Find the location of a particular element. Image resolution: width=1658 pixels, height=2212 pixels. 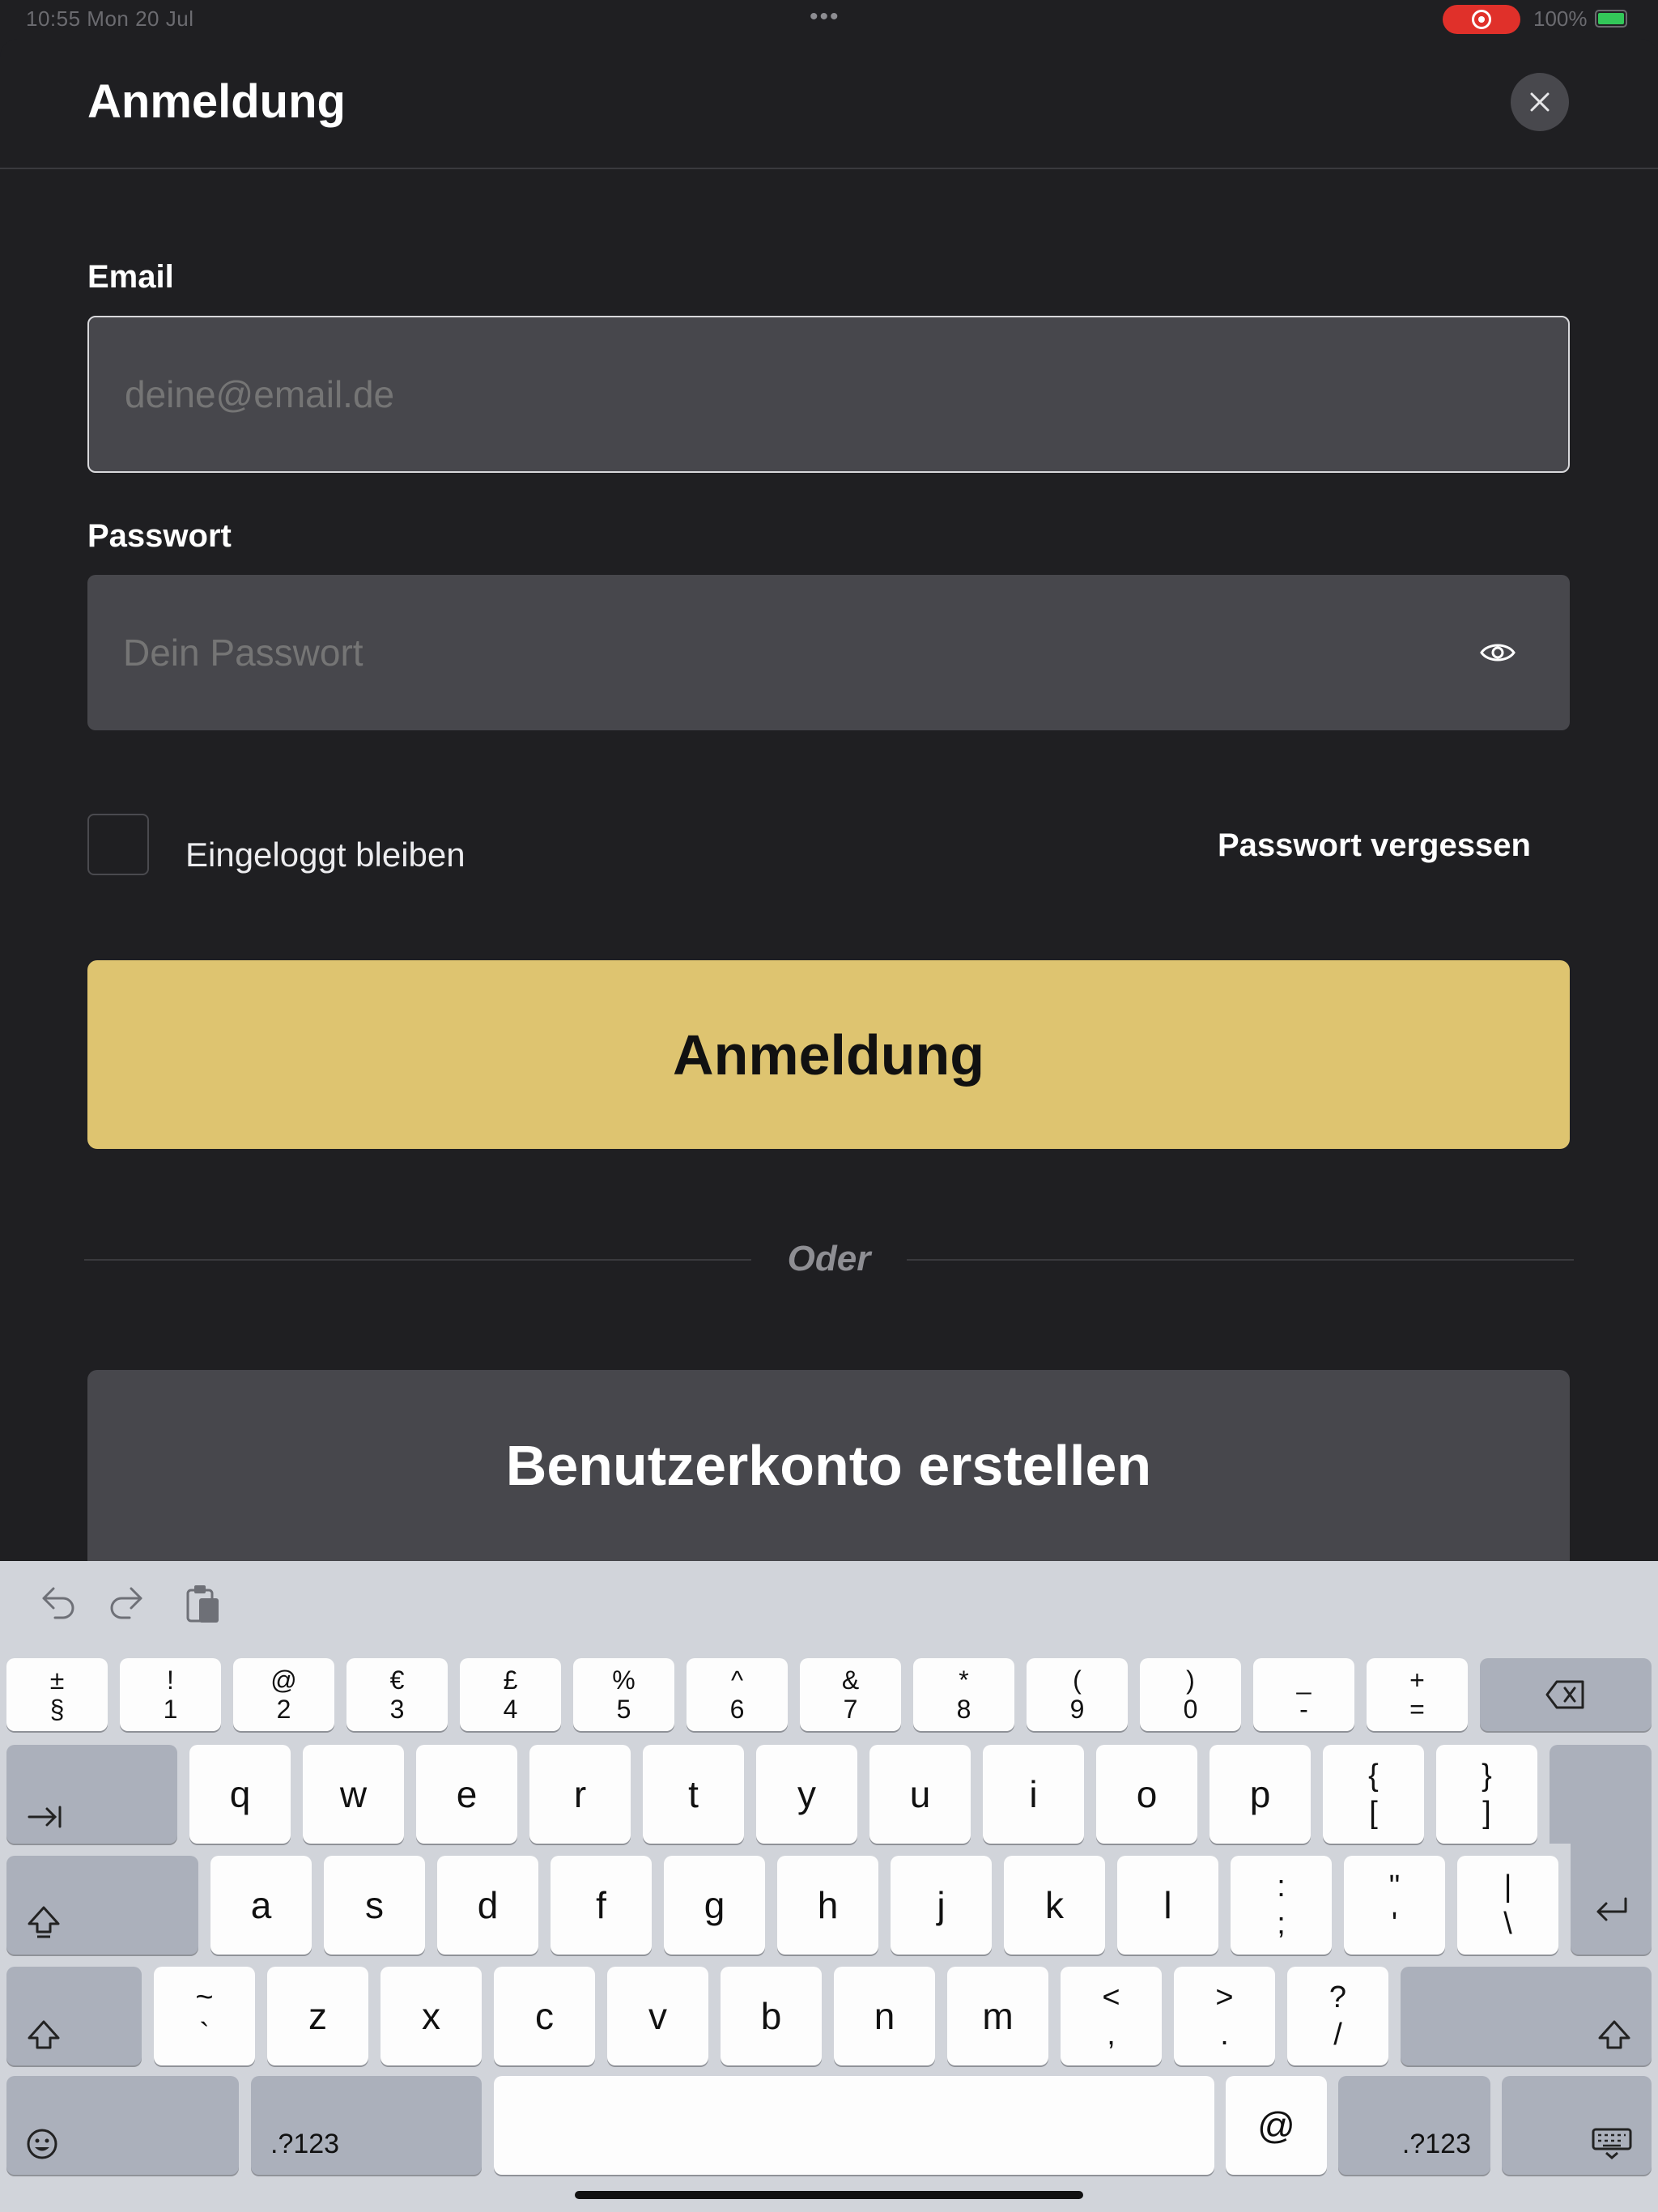

key: z is located at coordinates (317, 2016).